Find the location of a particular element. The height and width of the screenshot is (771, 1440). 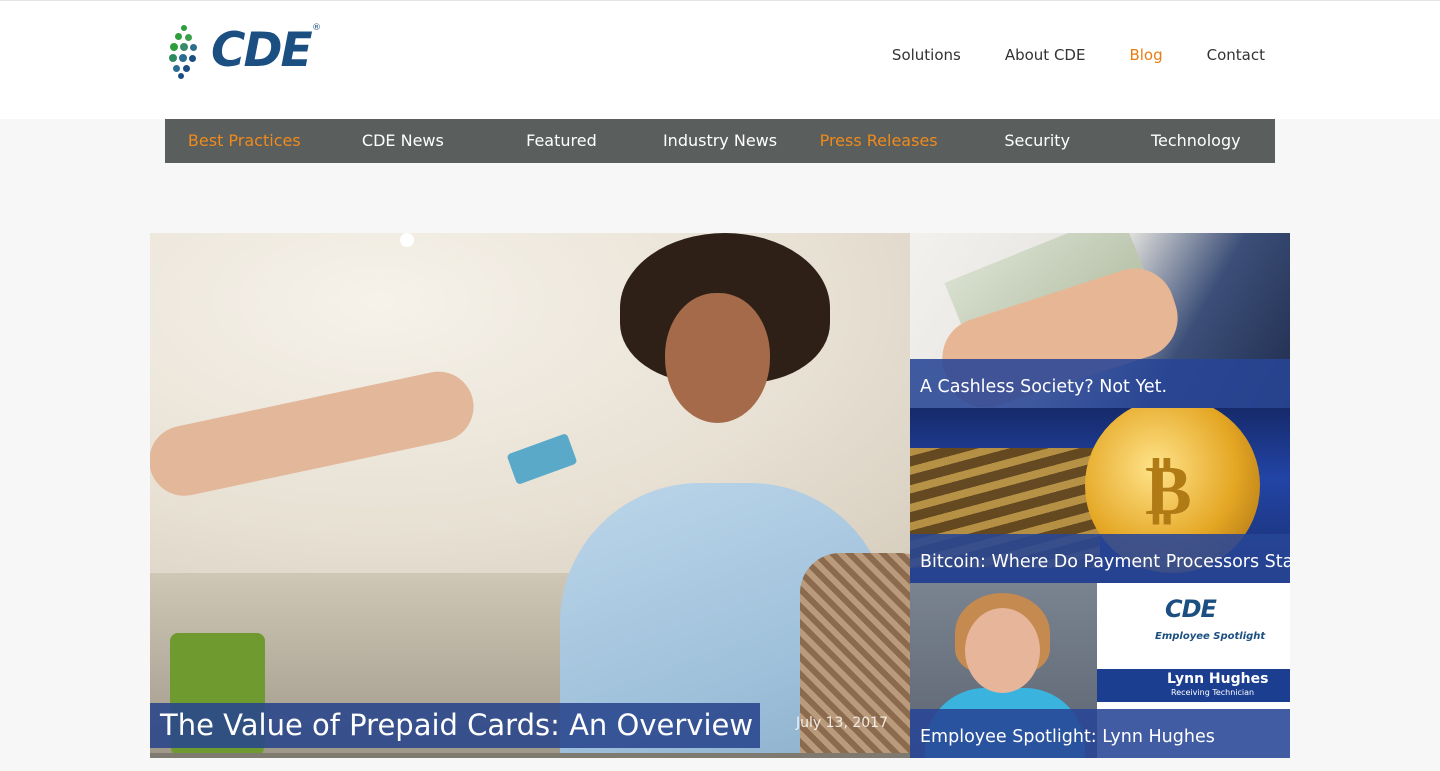

registered-mark: ® is located at coordinates (316, 28).